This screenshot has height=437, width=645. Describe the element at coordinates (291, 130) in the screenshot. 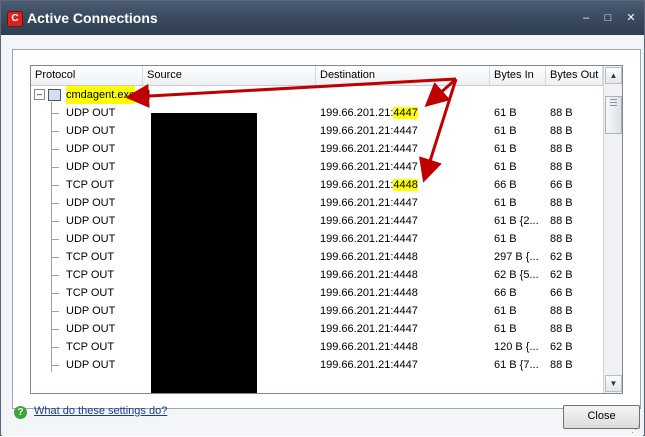

I see `annotation-arrows` at that location.